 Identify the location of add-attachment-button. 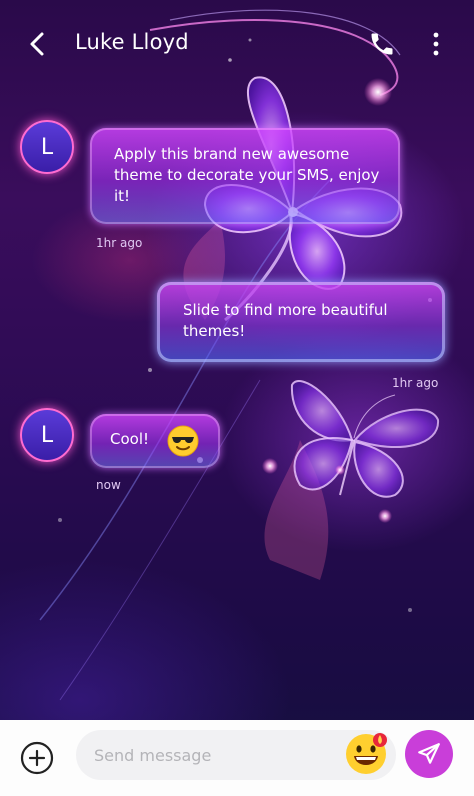
(37, 758).